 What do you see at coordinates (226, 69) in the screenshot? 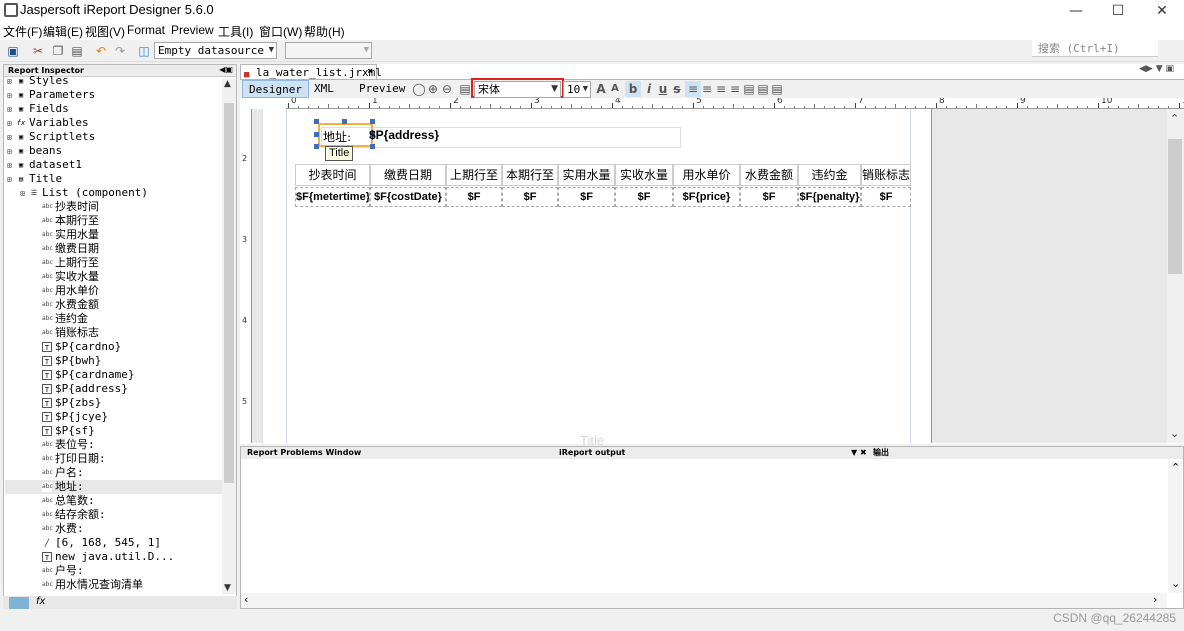
I see `panel-controls-icon: ◀▣` at bounding box center [226, 69].